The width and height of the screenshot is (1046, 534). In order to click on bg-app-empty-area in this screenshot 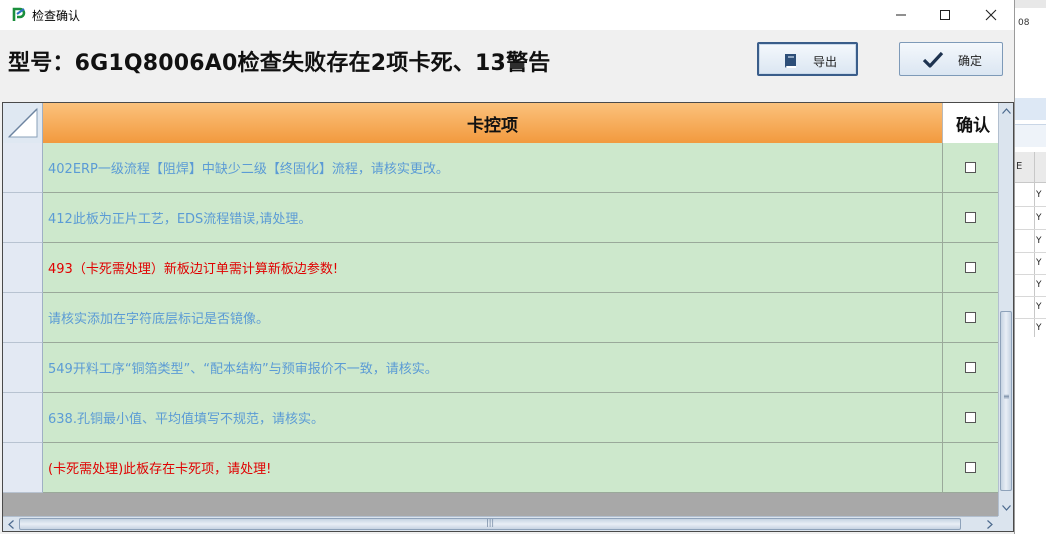, I will do `click(1030, 435)`.